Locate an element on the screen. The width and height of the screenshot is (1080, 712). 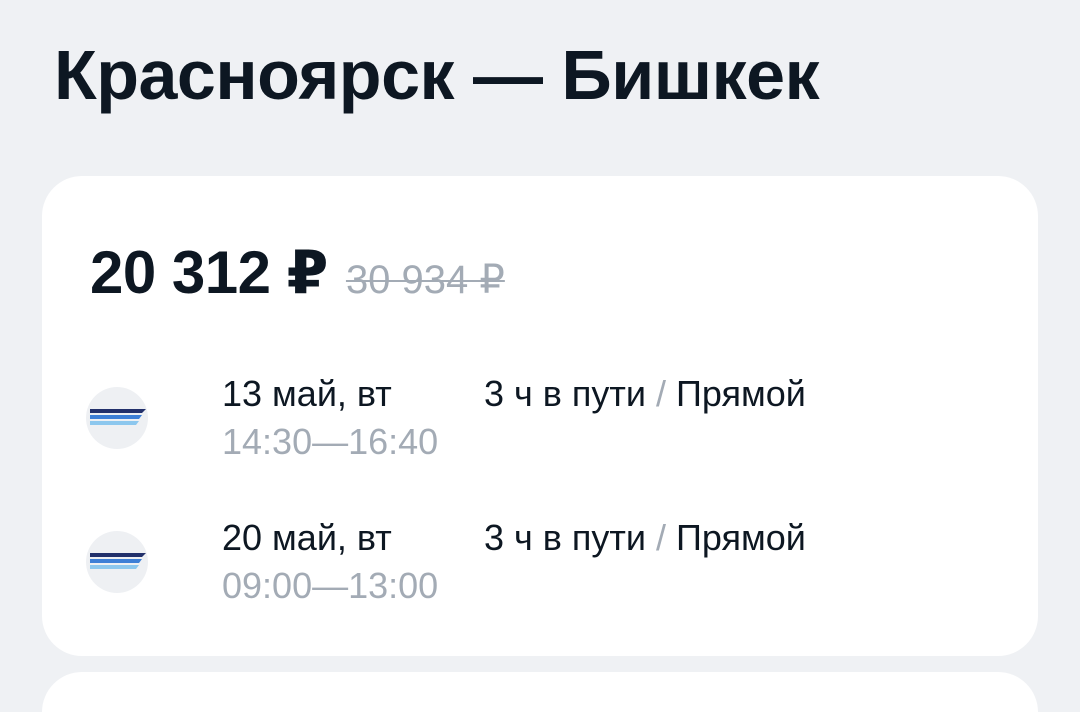
page-title: Красноярск — Бишкек is located at coordinates (437, 75).